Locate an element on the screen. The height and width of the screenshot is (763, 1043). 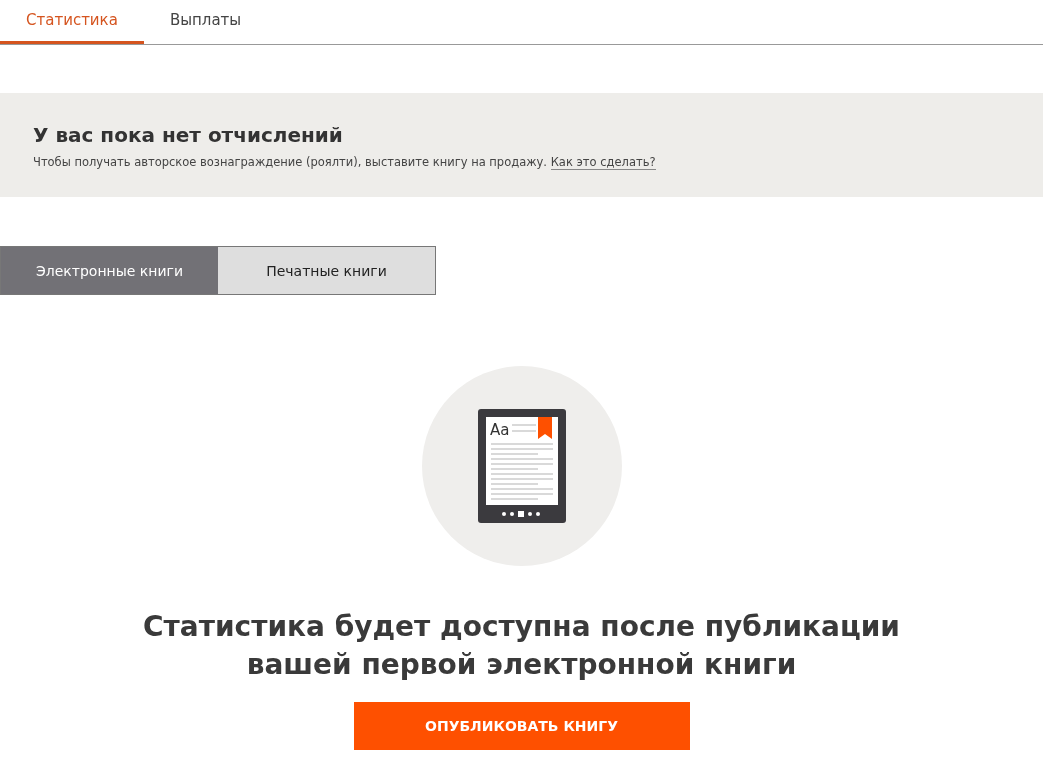
ebook-reader-icon: Aa is located at coordinates (521, 466).